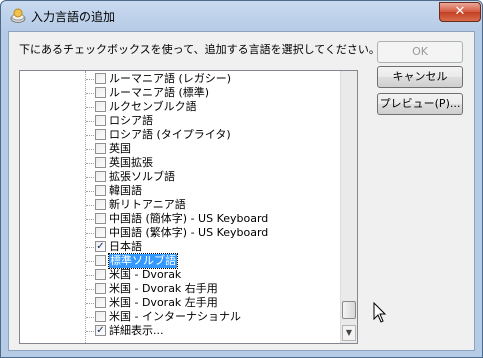 Image resolution: width=483 pixels, height=358 pixels. Describe the element at coordinates (125, 190) in the screenshot. I see `list-item-label: 韓国語` at that location.